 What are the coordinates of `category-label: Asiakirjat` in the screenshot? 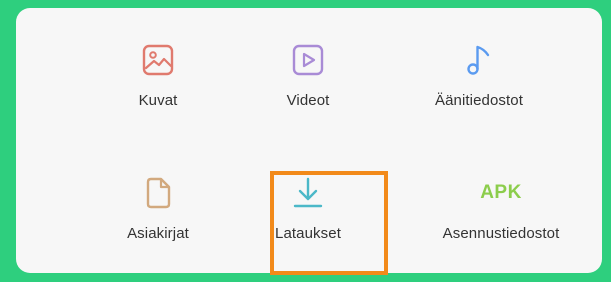 It's located at (158, 233).